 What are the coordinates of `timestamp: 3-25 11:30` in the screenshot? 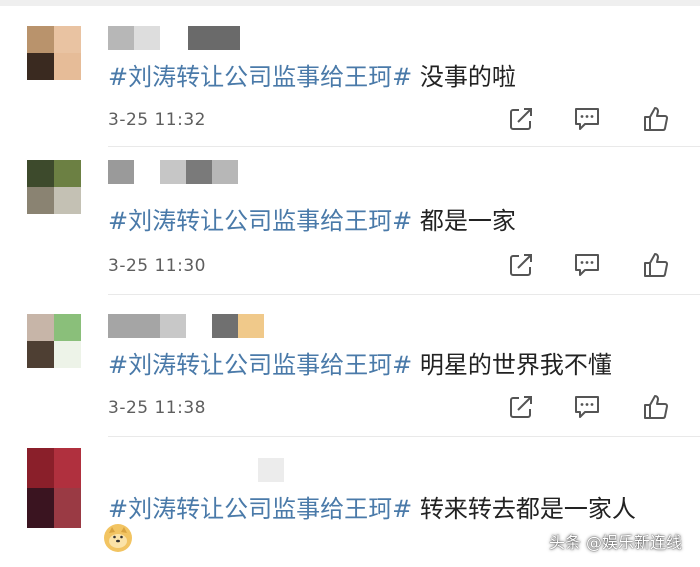 It's located at (157, 266).